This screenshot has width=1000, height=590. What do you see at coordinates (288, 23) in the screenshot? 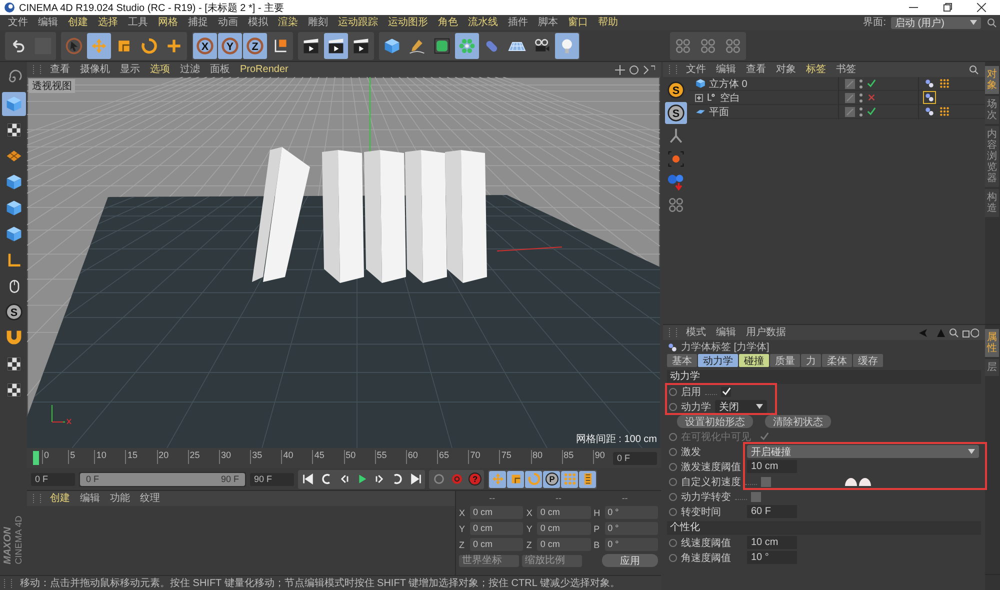
I see `menu-item: 渲染` at bounding box center [288, 23].